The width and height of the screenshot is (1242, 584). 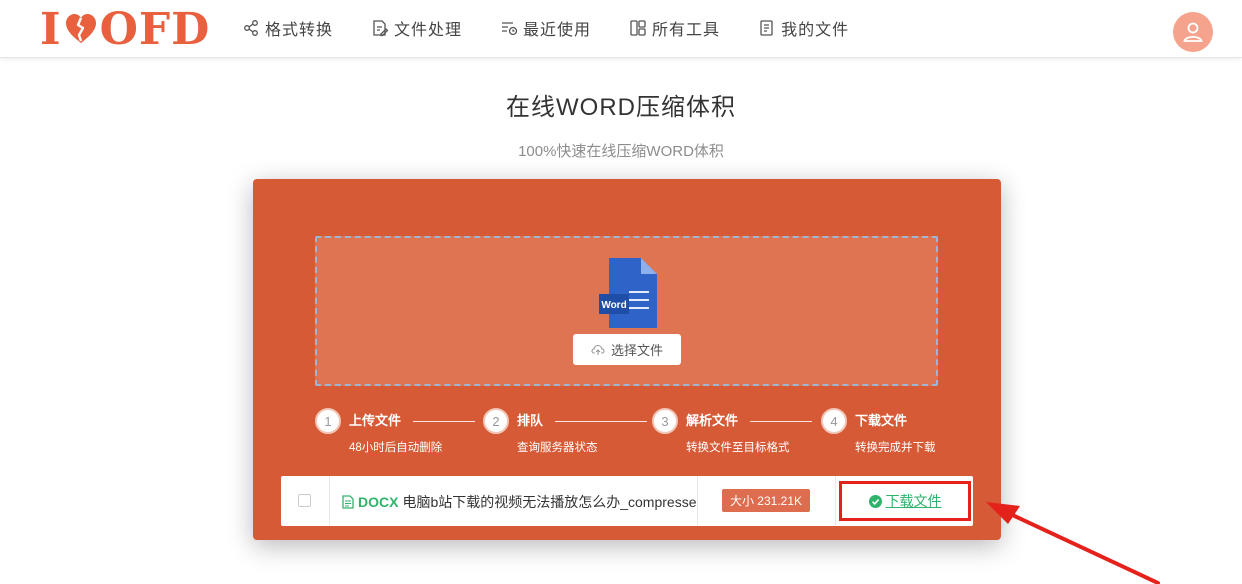 What do you see at coordinates (328, 421) in the screenshot?
I see `step-number: 1` at bounding box center [328, 421].